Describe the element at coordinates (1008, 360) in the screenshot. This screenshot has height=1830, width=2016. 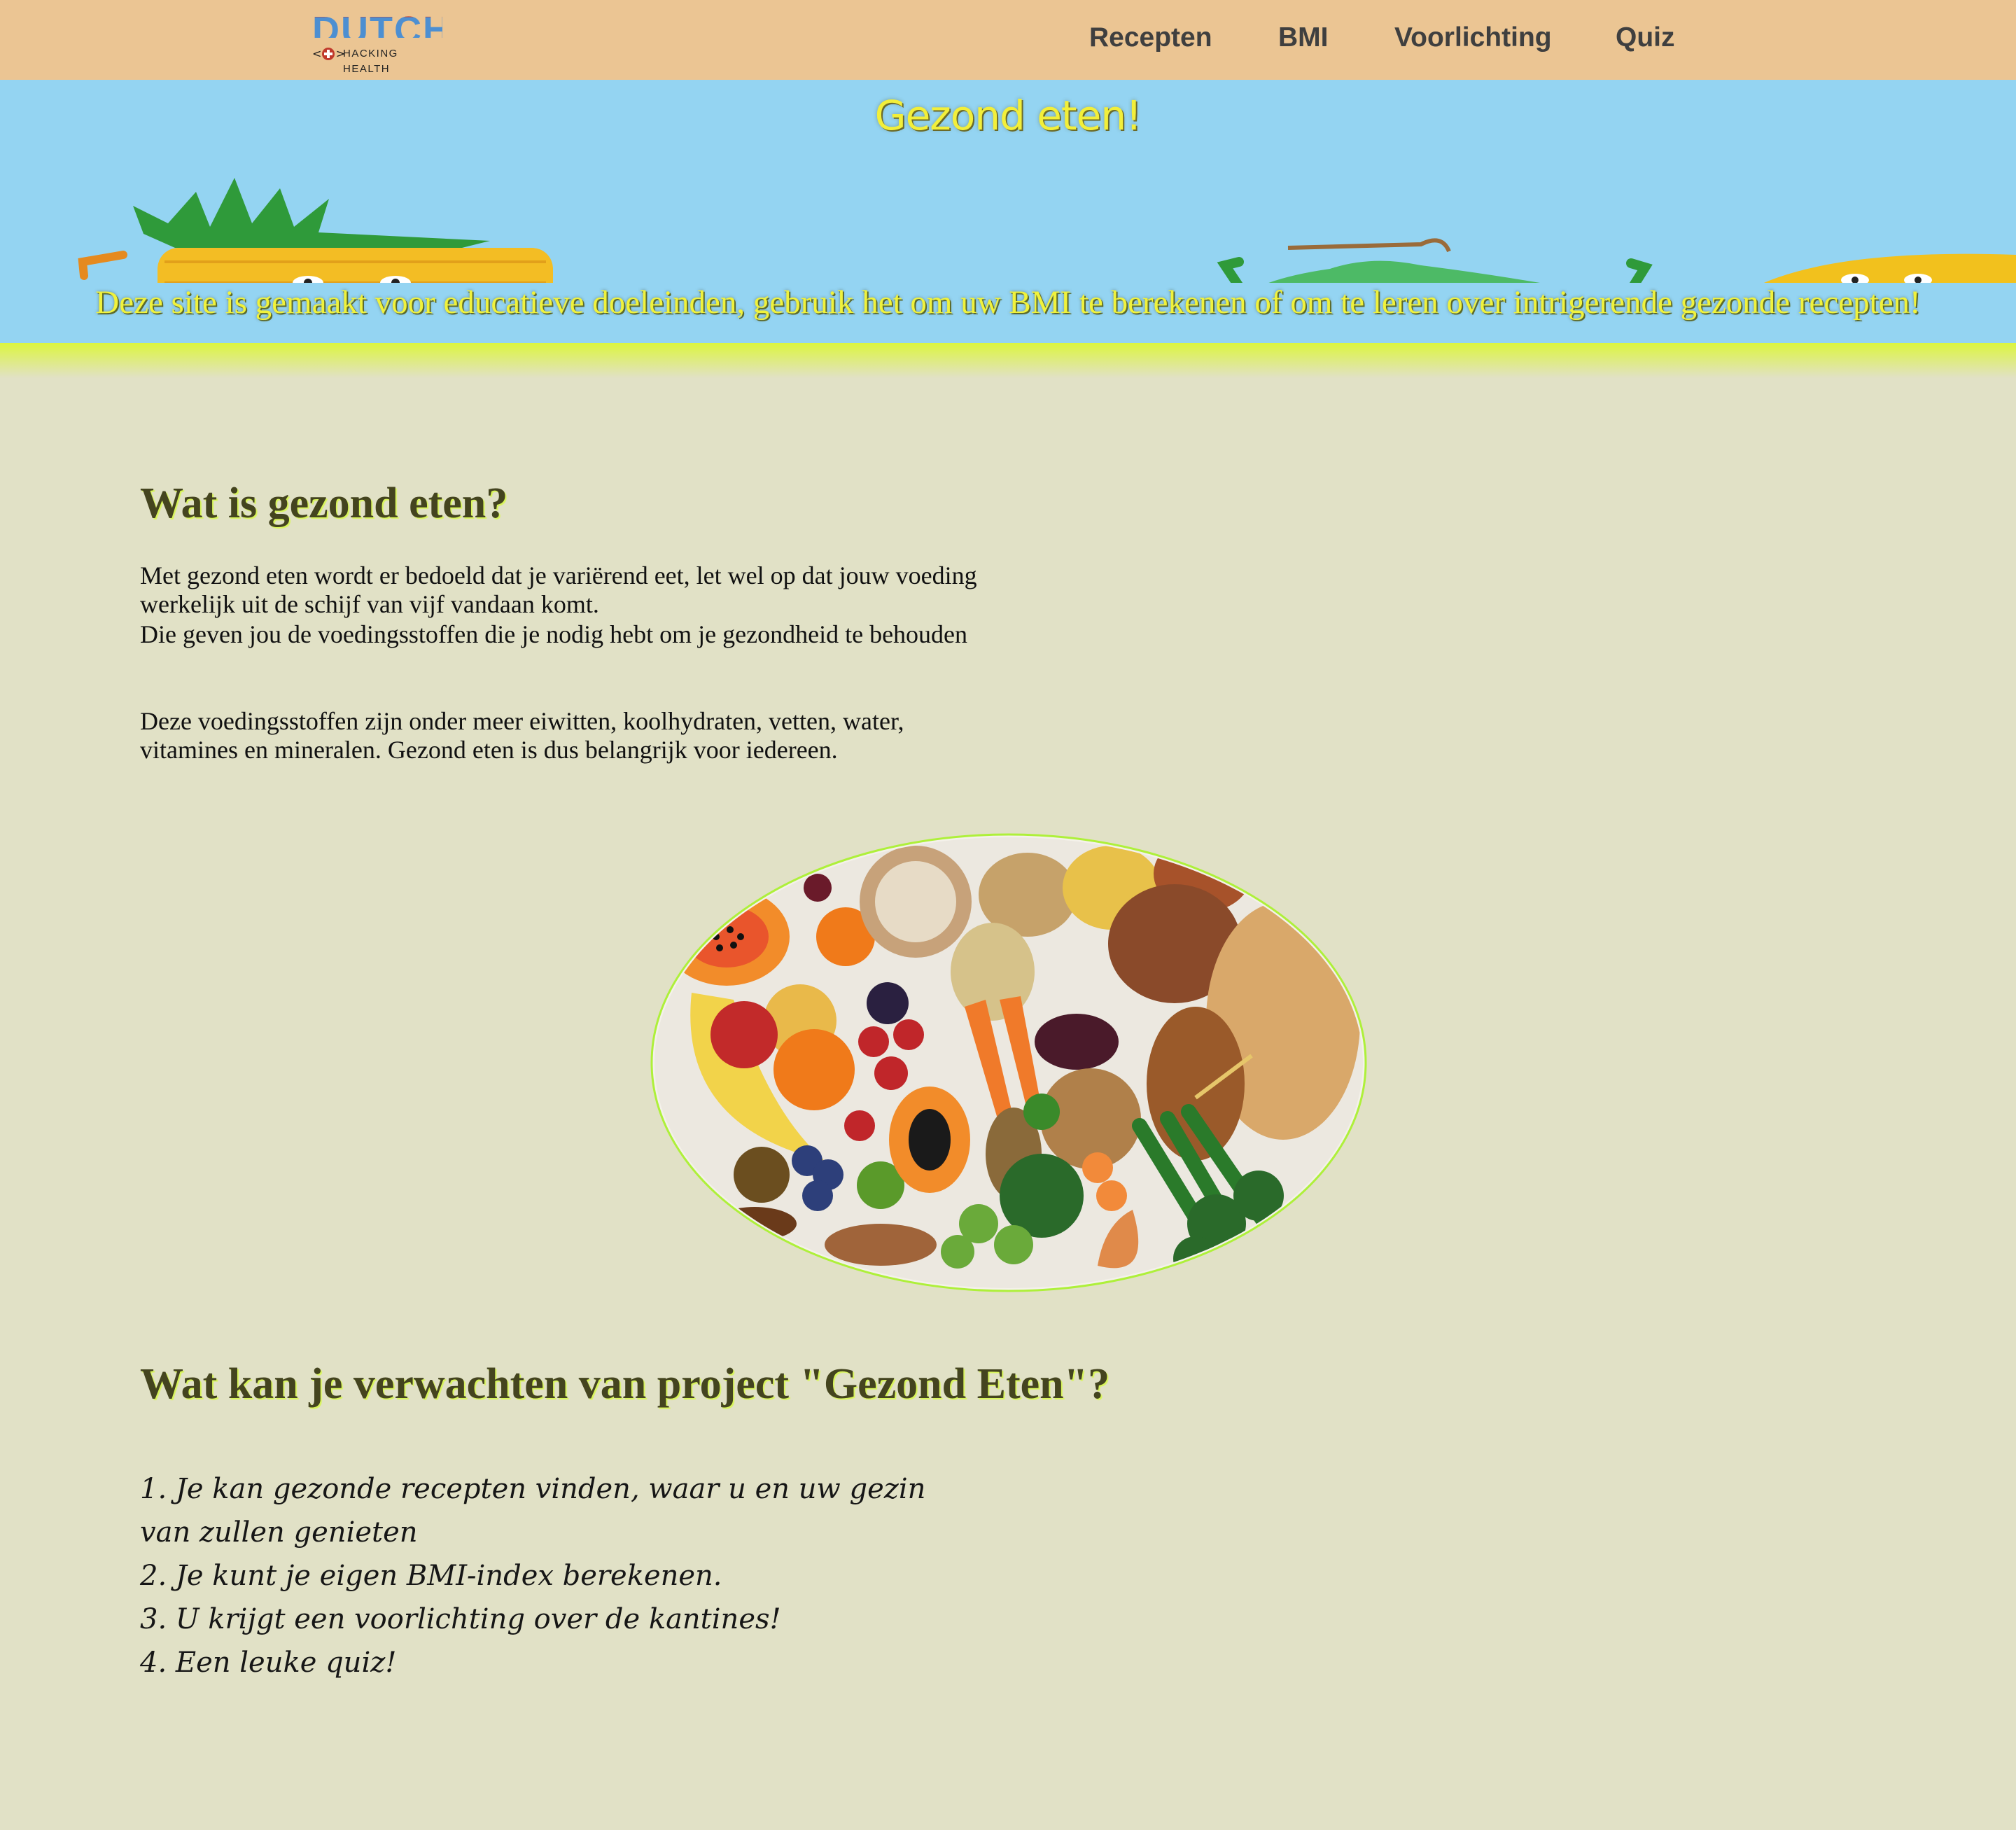
I see `hero-glow-divider` at that location.